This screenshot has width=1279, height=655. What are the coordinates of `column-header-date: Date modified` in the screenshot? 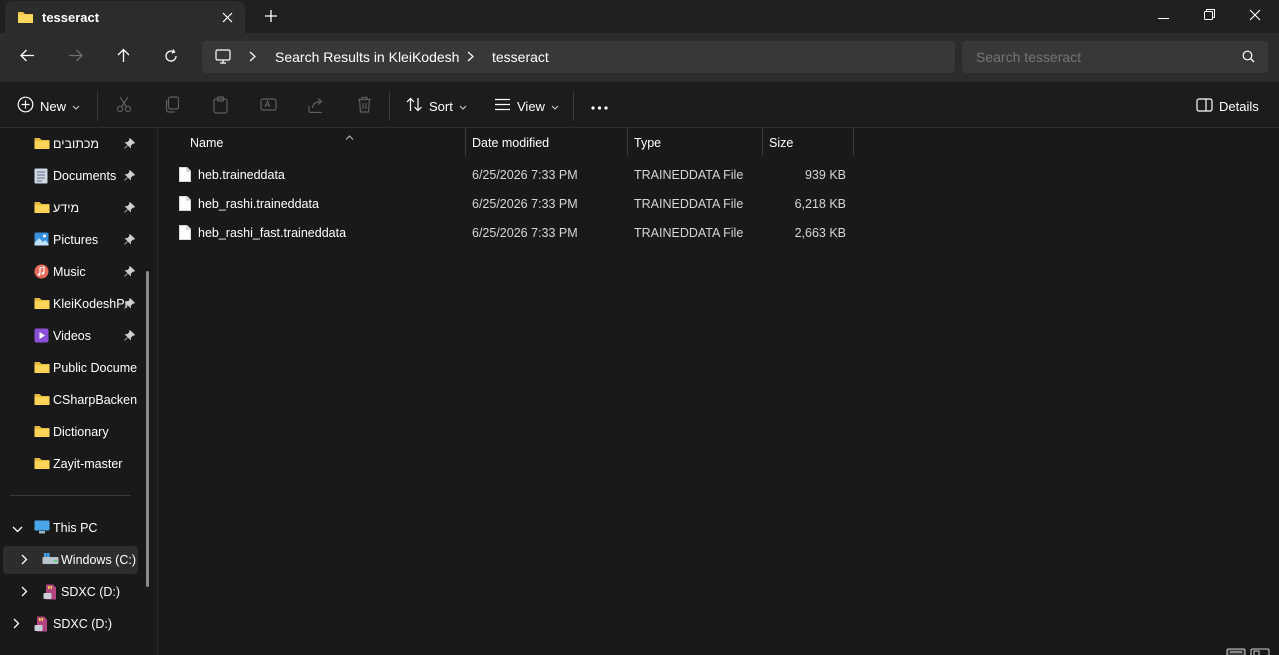 It's located at (547, 142).